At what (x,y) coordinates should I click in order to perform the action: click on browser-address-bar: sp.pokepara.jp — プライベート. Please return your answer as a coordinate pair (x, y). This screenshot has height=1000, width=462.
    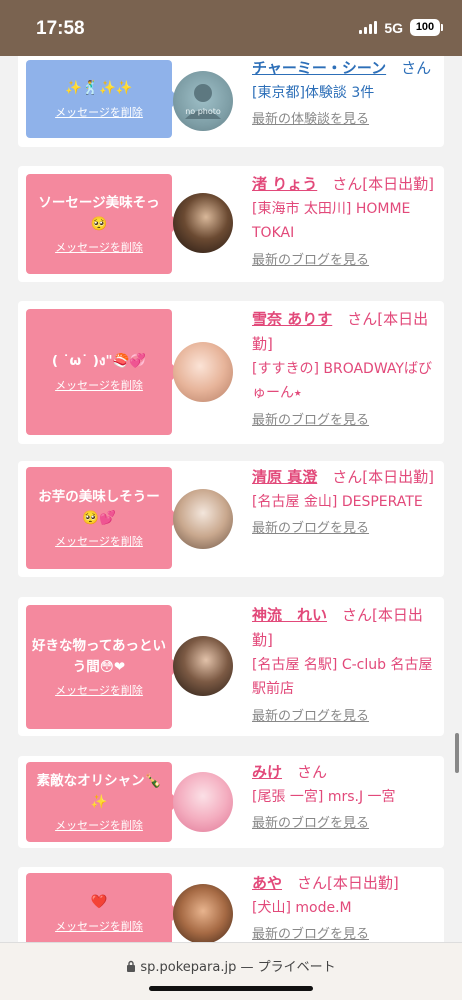
    Looking at the image, I should click on (231, 971).